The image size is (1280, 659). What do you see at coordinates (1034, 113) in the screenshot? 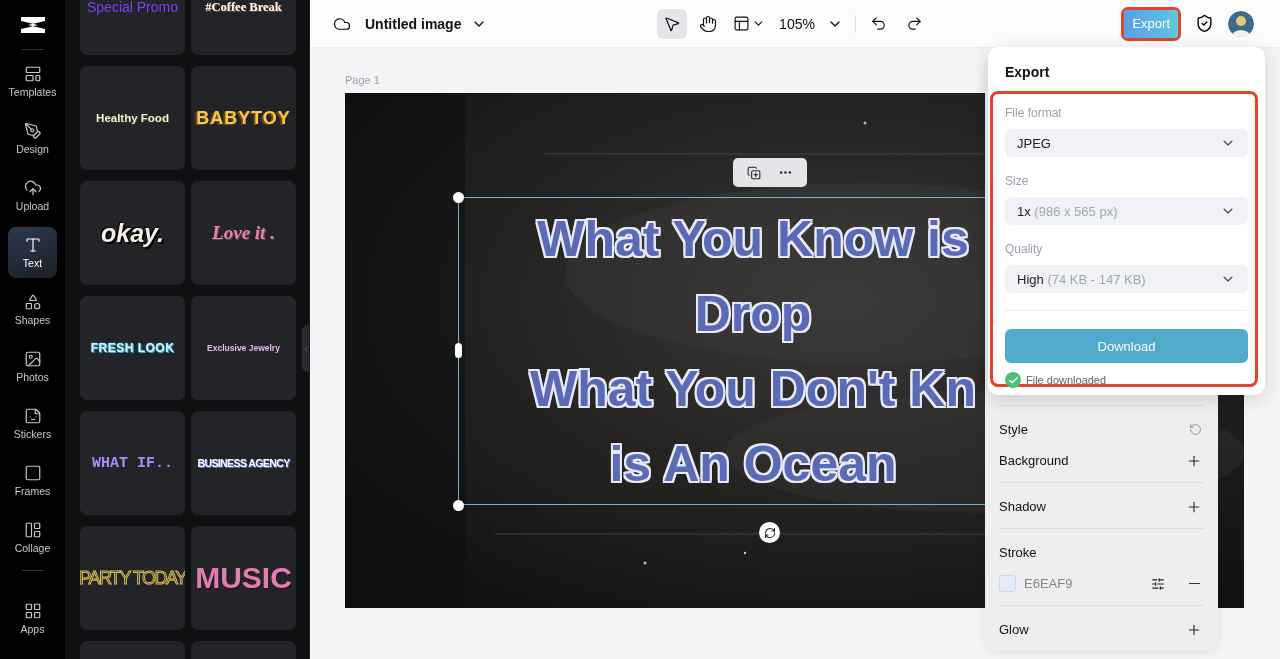
I see `field-label: File format` at bounding box center [1034, 113].